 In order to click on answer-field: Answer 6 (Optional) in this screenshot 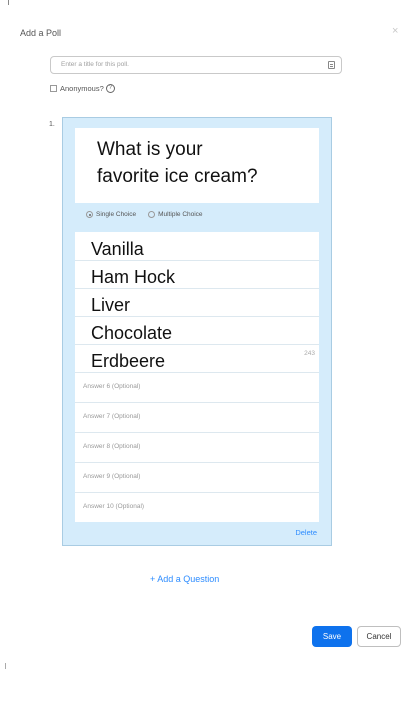, I will do `click(197, 388)`.